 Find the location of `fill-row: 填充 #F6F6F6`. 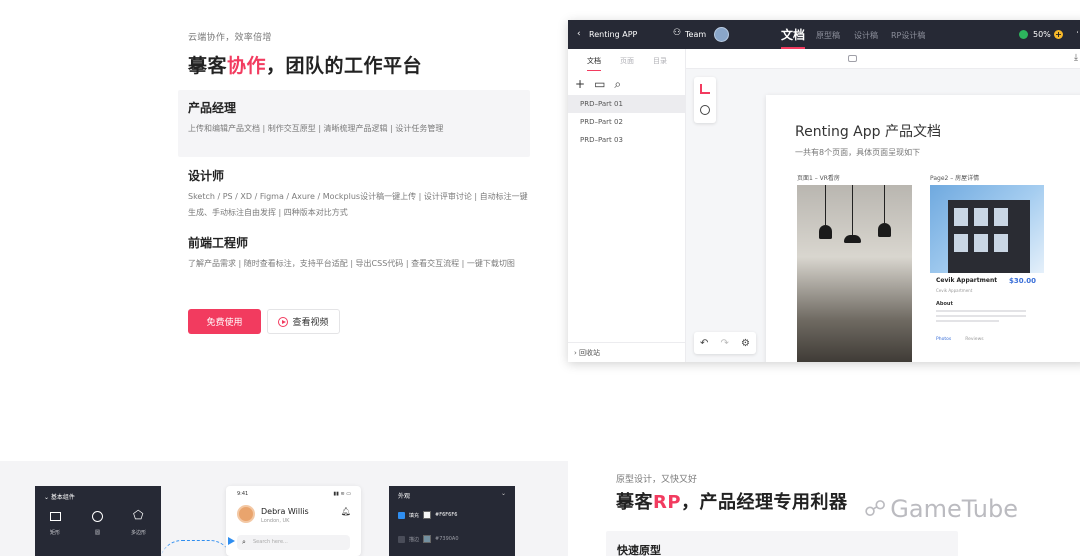

fill-row: 填充 #F6F6F6 is located at coordinates (427, 515).